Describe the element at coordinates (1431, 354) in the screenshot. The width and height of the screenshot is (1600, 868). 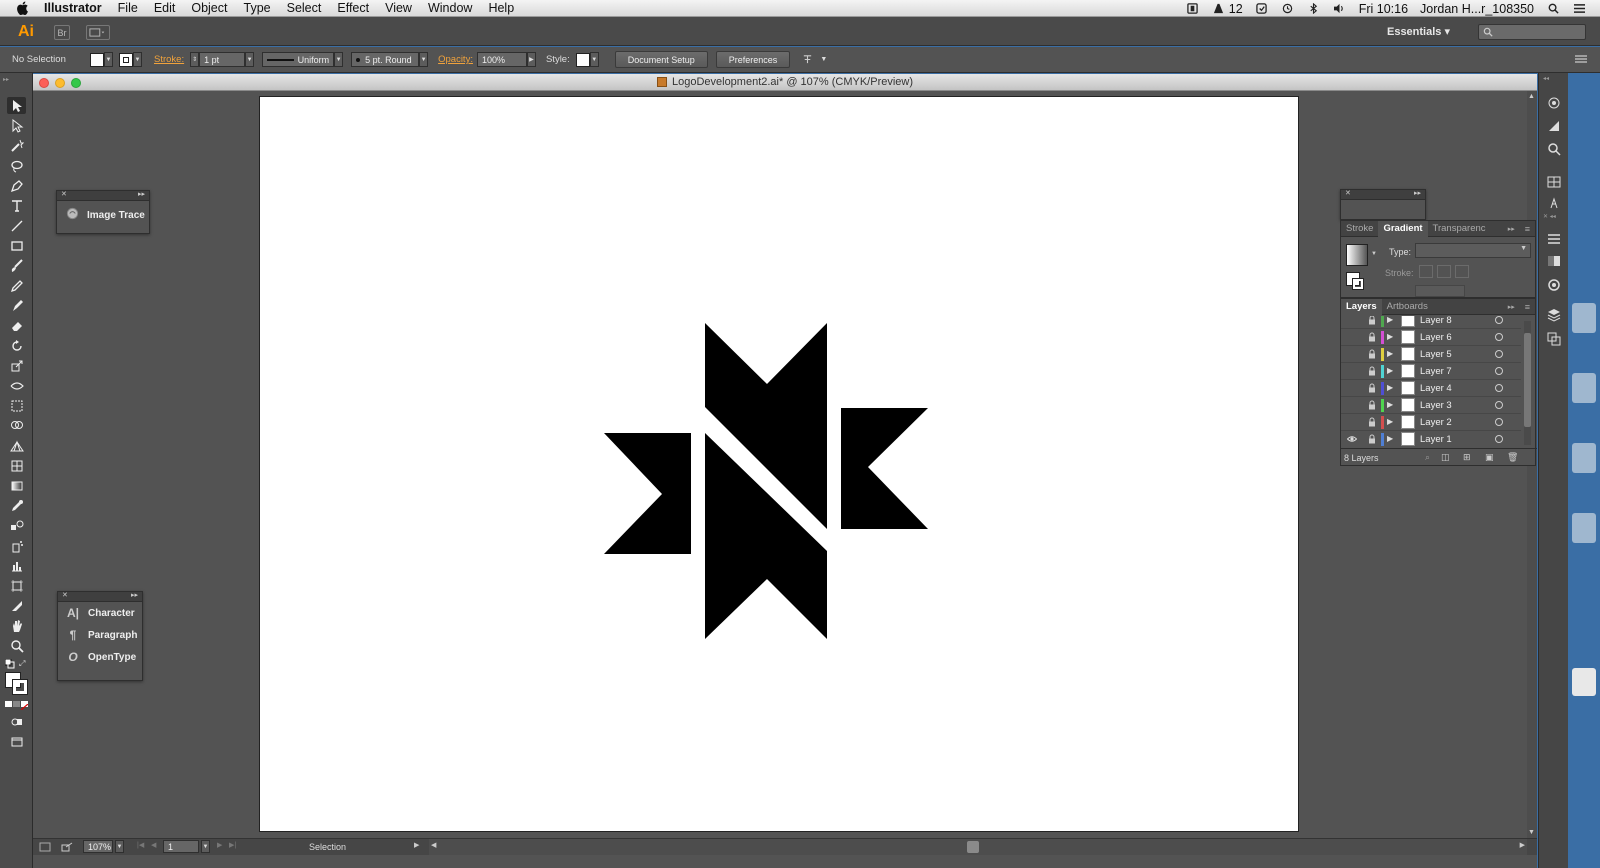
I see `layer-row: ▶ Layer 5` at that location.